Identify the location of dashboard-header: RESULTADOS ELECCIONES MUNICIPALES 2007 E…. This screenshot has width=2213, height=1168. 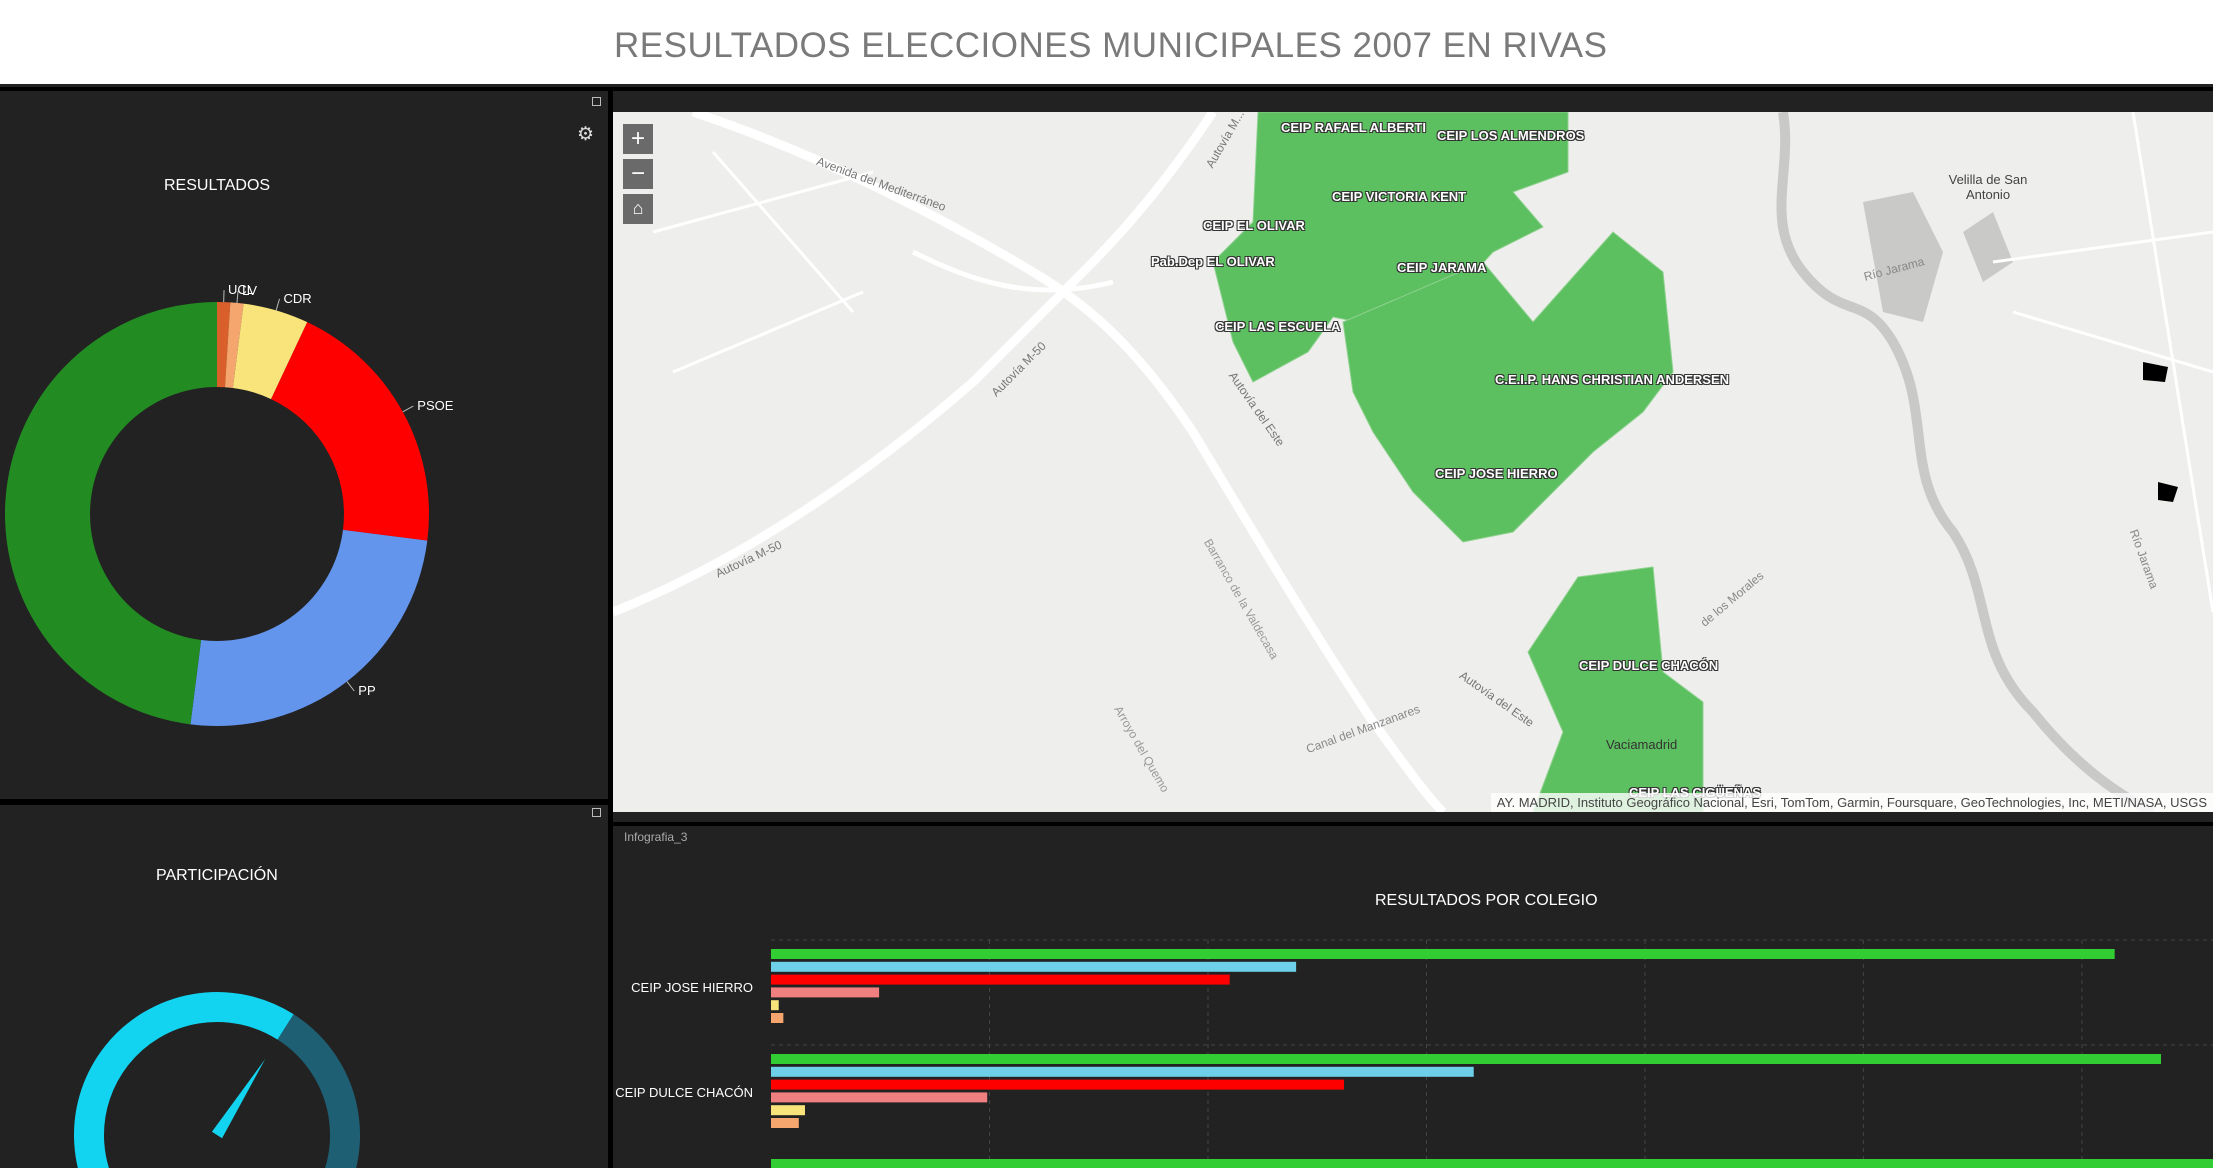
(1106, 43).